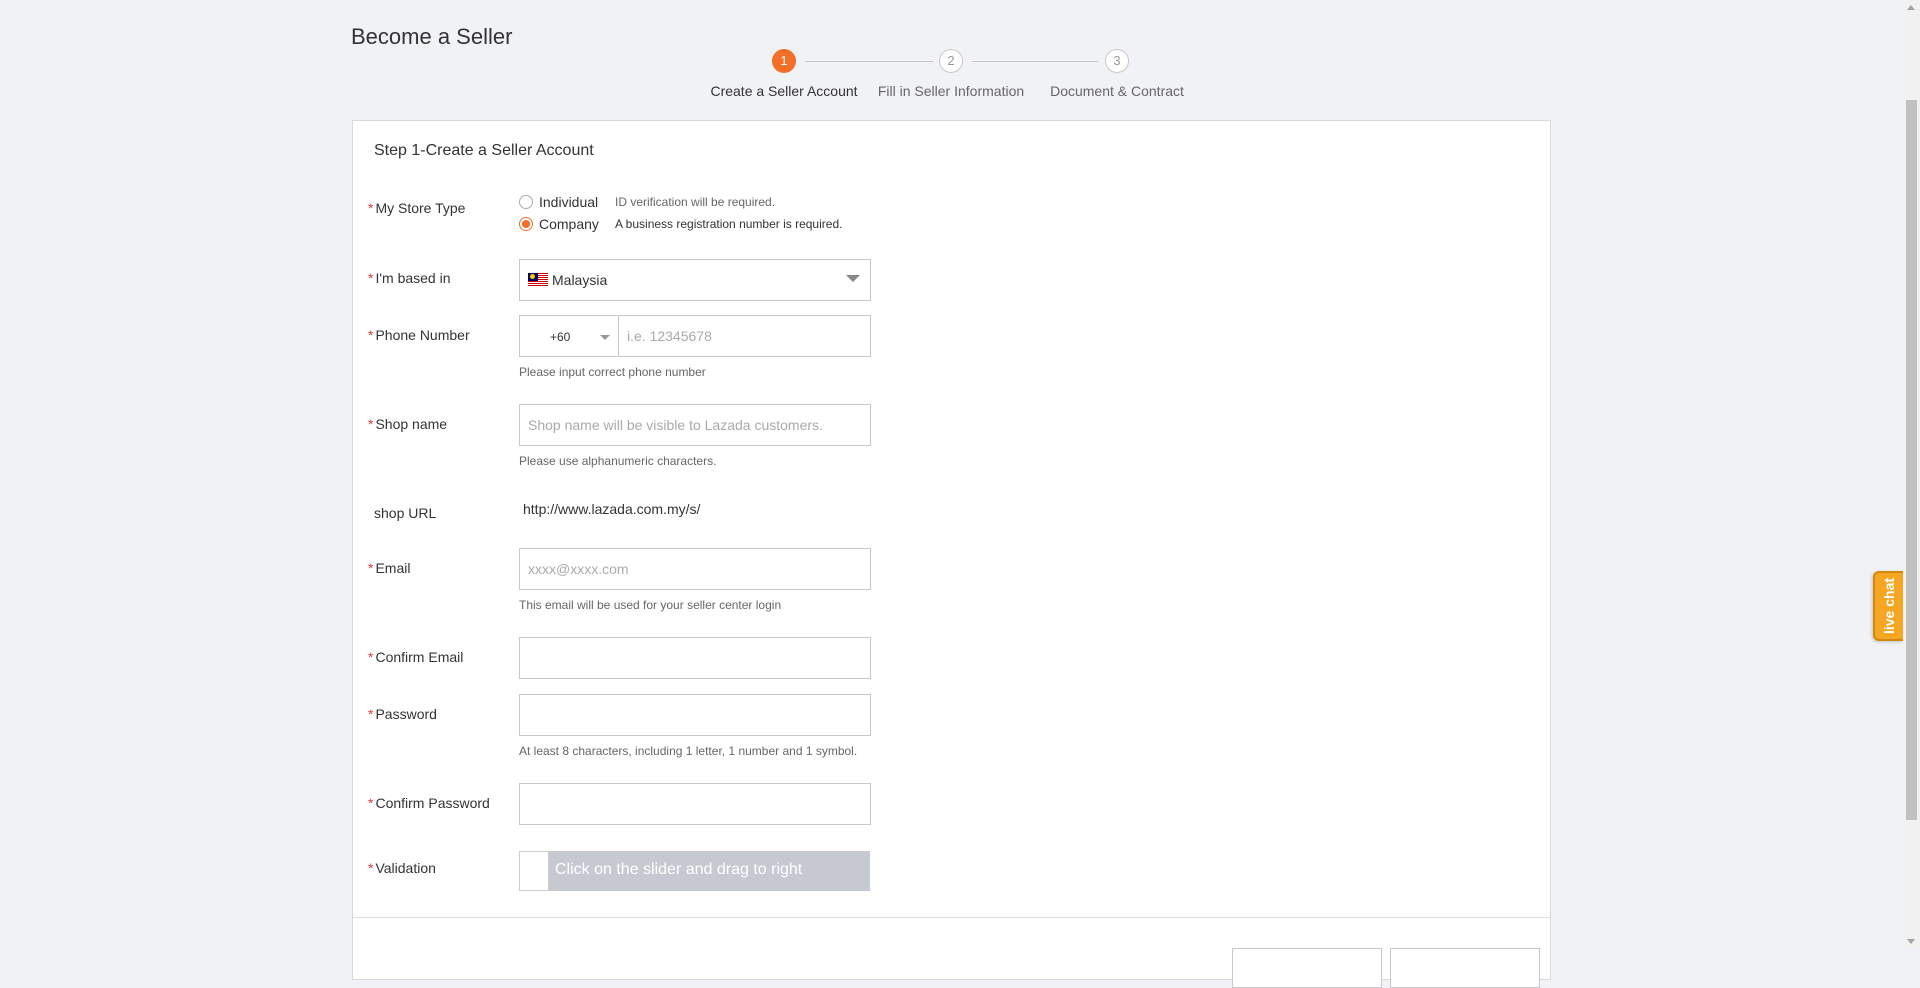 The width and height of the screenshot is (1920, 988). Describe the element at coordinates (1117, 61) in the screenshot. I see `step-3-circle: 3` at that location.